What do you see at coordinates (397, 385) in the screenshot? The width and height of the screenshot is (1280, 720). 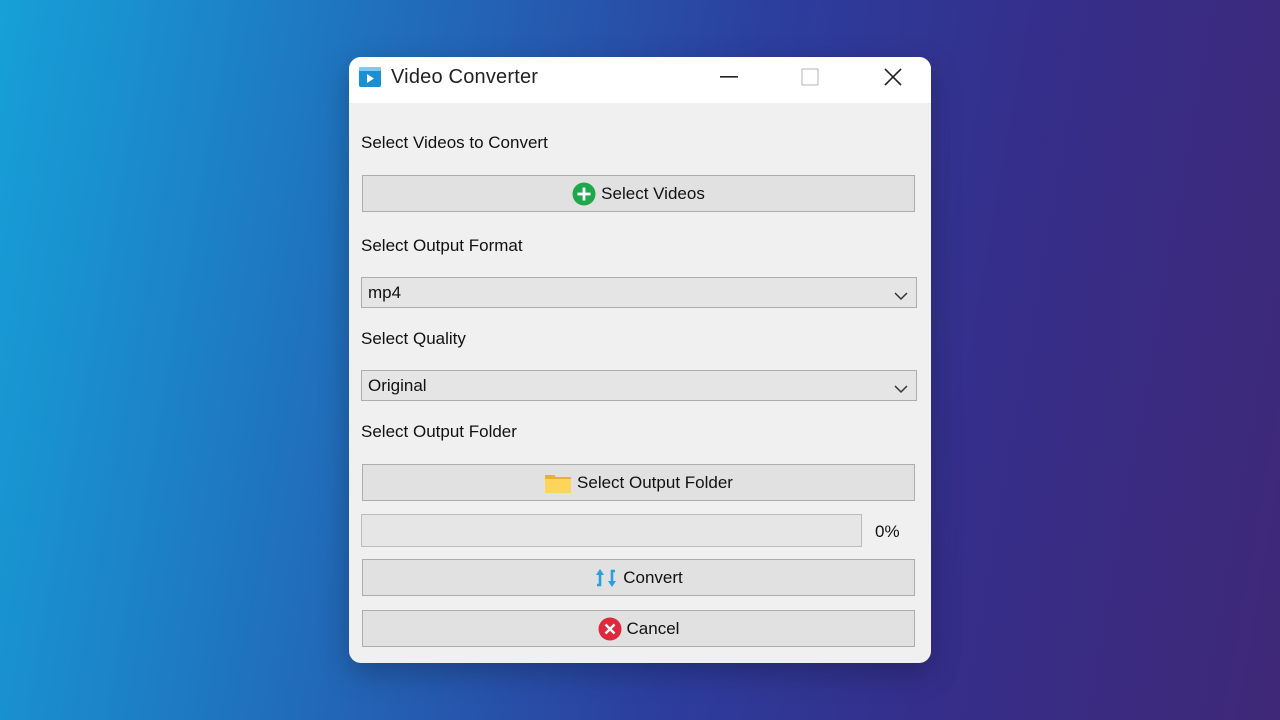 I see `quality-select-value: Original` at bounding box center [397, 385].